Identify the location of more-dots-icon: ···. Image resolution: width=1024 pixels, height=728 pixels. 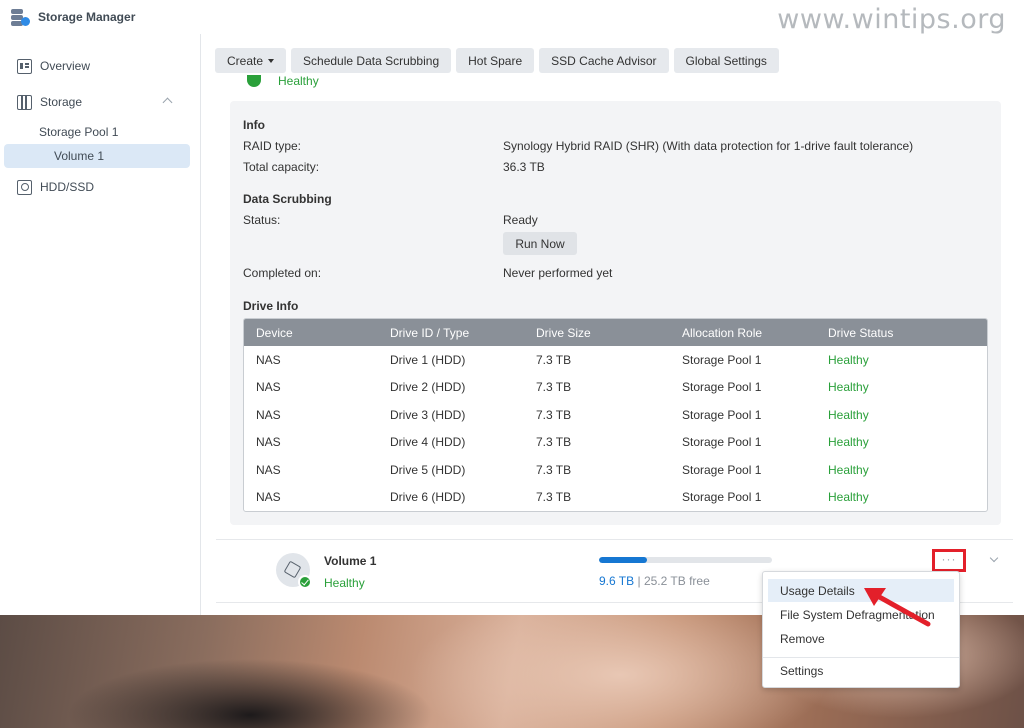
(949, 559).